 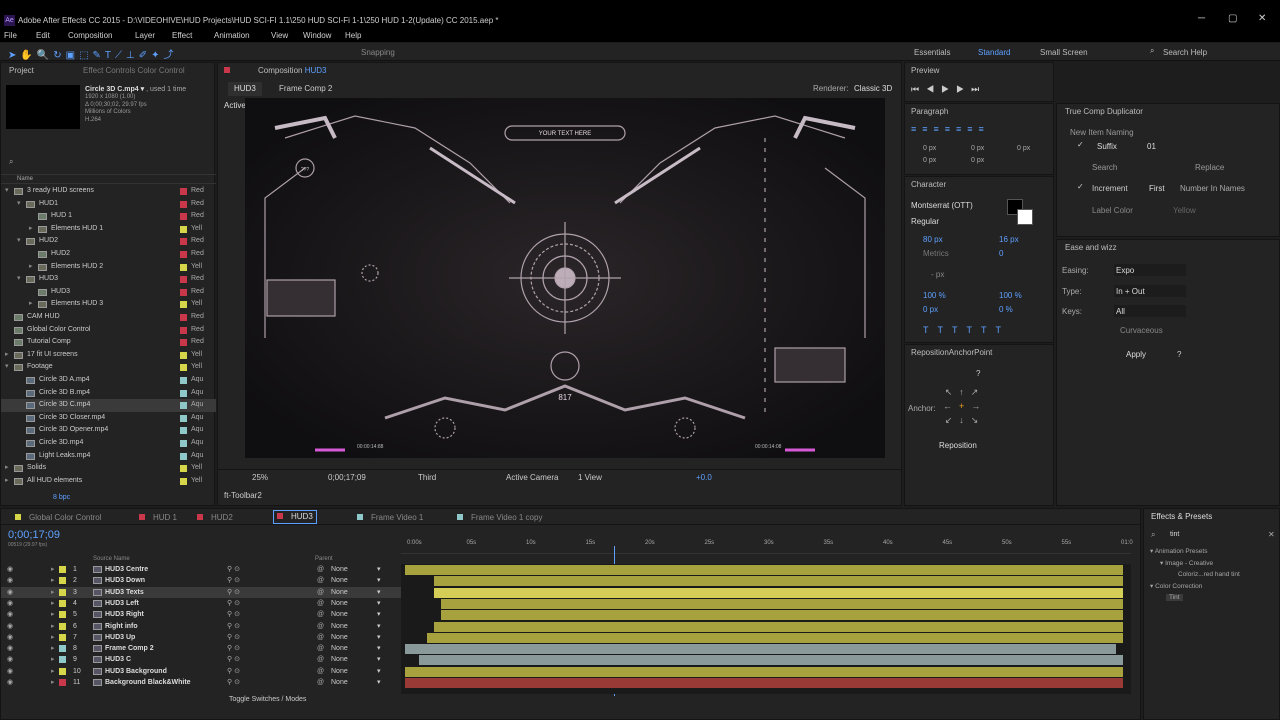 What do you see at coordinates (873, 88) in the screenshot?
I see `renderer-value: Classic 3D` at bounding box center [873, 88].